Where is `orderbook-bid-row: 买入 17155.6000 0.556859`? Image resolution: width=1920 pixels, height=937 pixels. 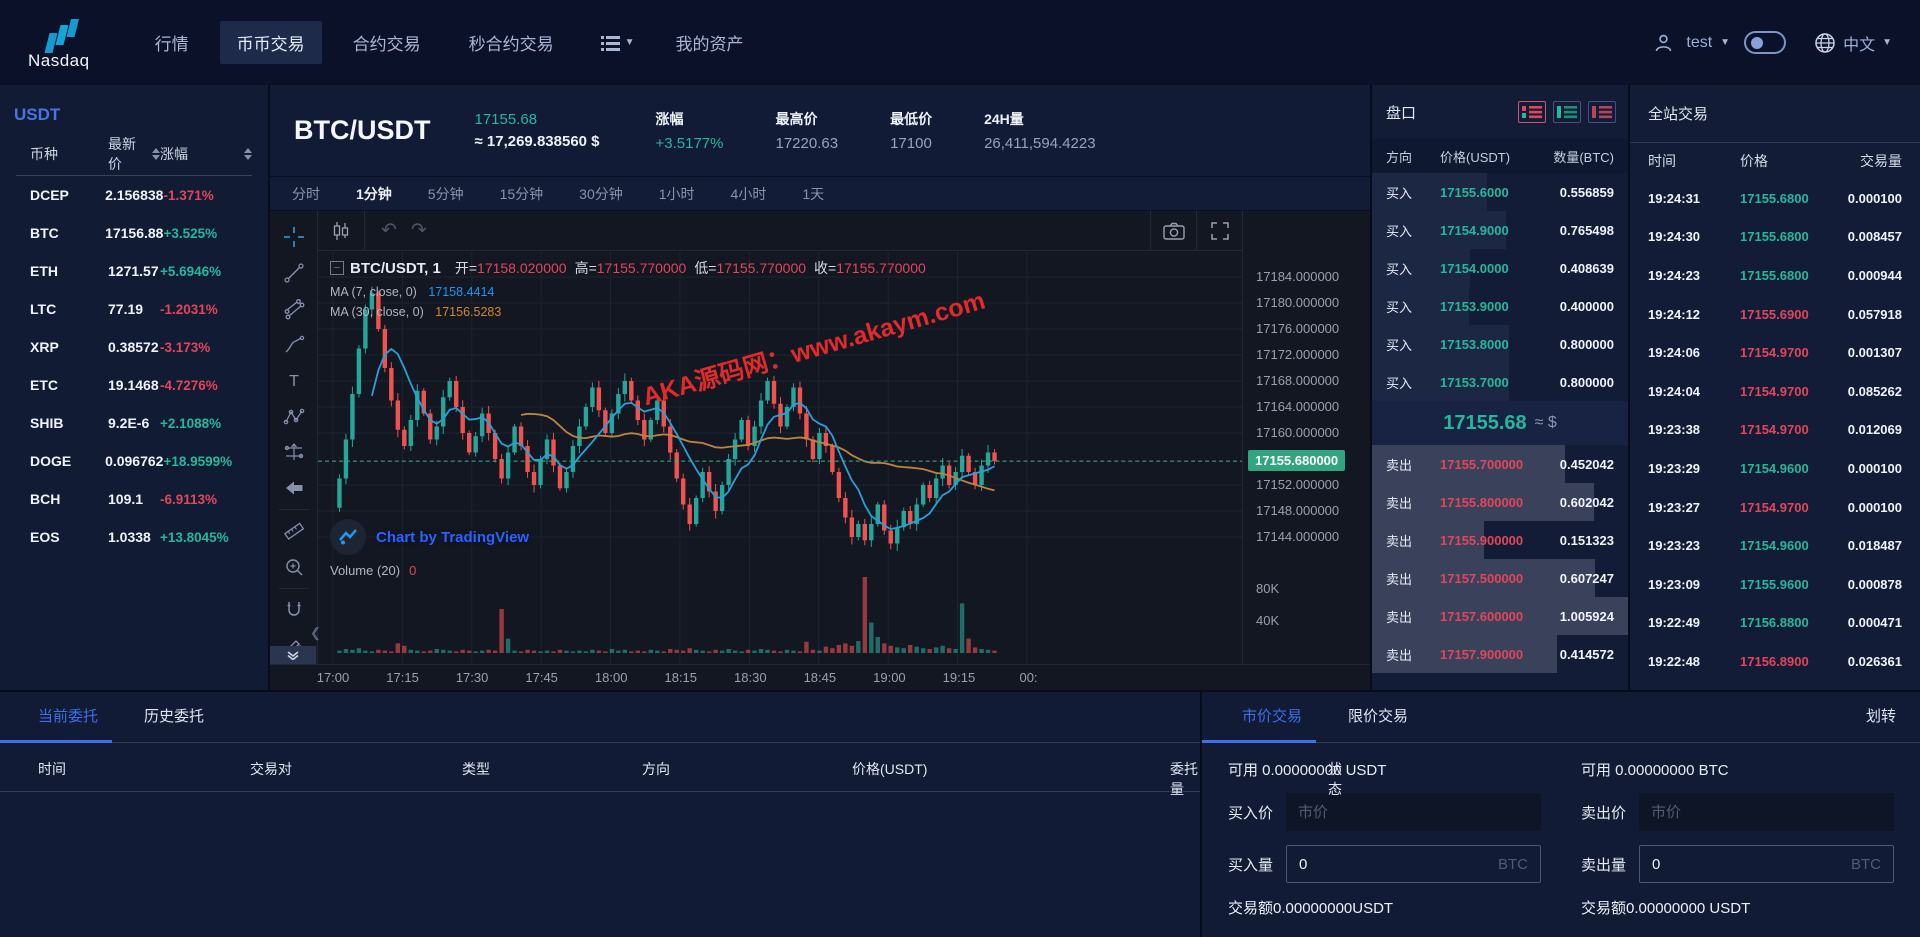 orderbook-bid-row: 买入 17155.6000 0.556859 is located at coordinates (1500, 192).